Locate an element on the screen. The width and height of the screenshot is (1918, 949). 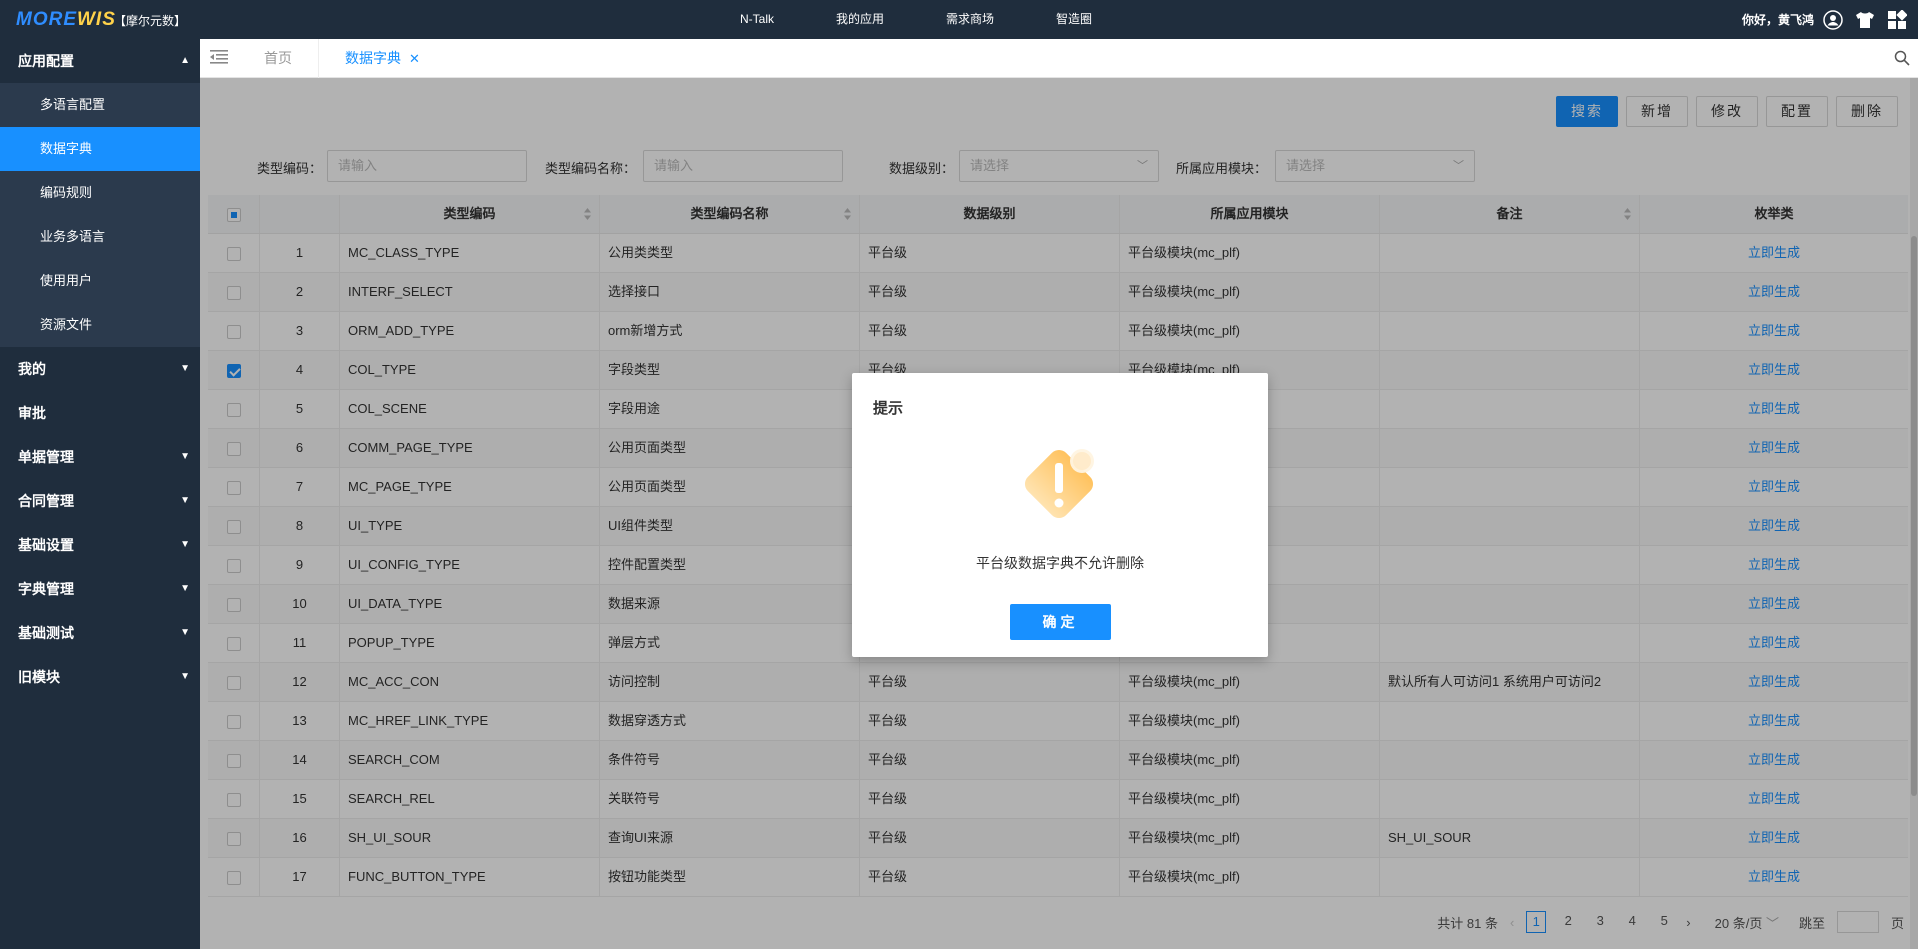
chevron-up-icon: ▲ is located at coordinates (185, 60).